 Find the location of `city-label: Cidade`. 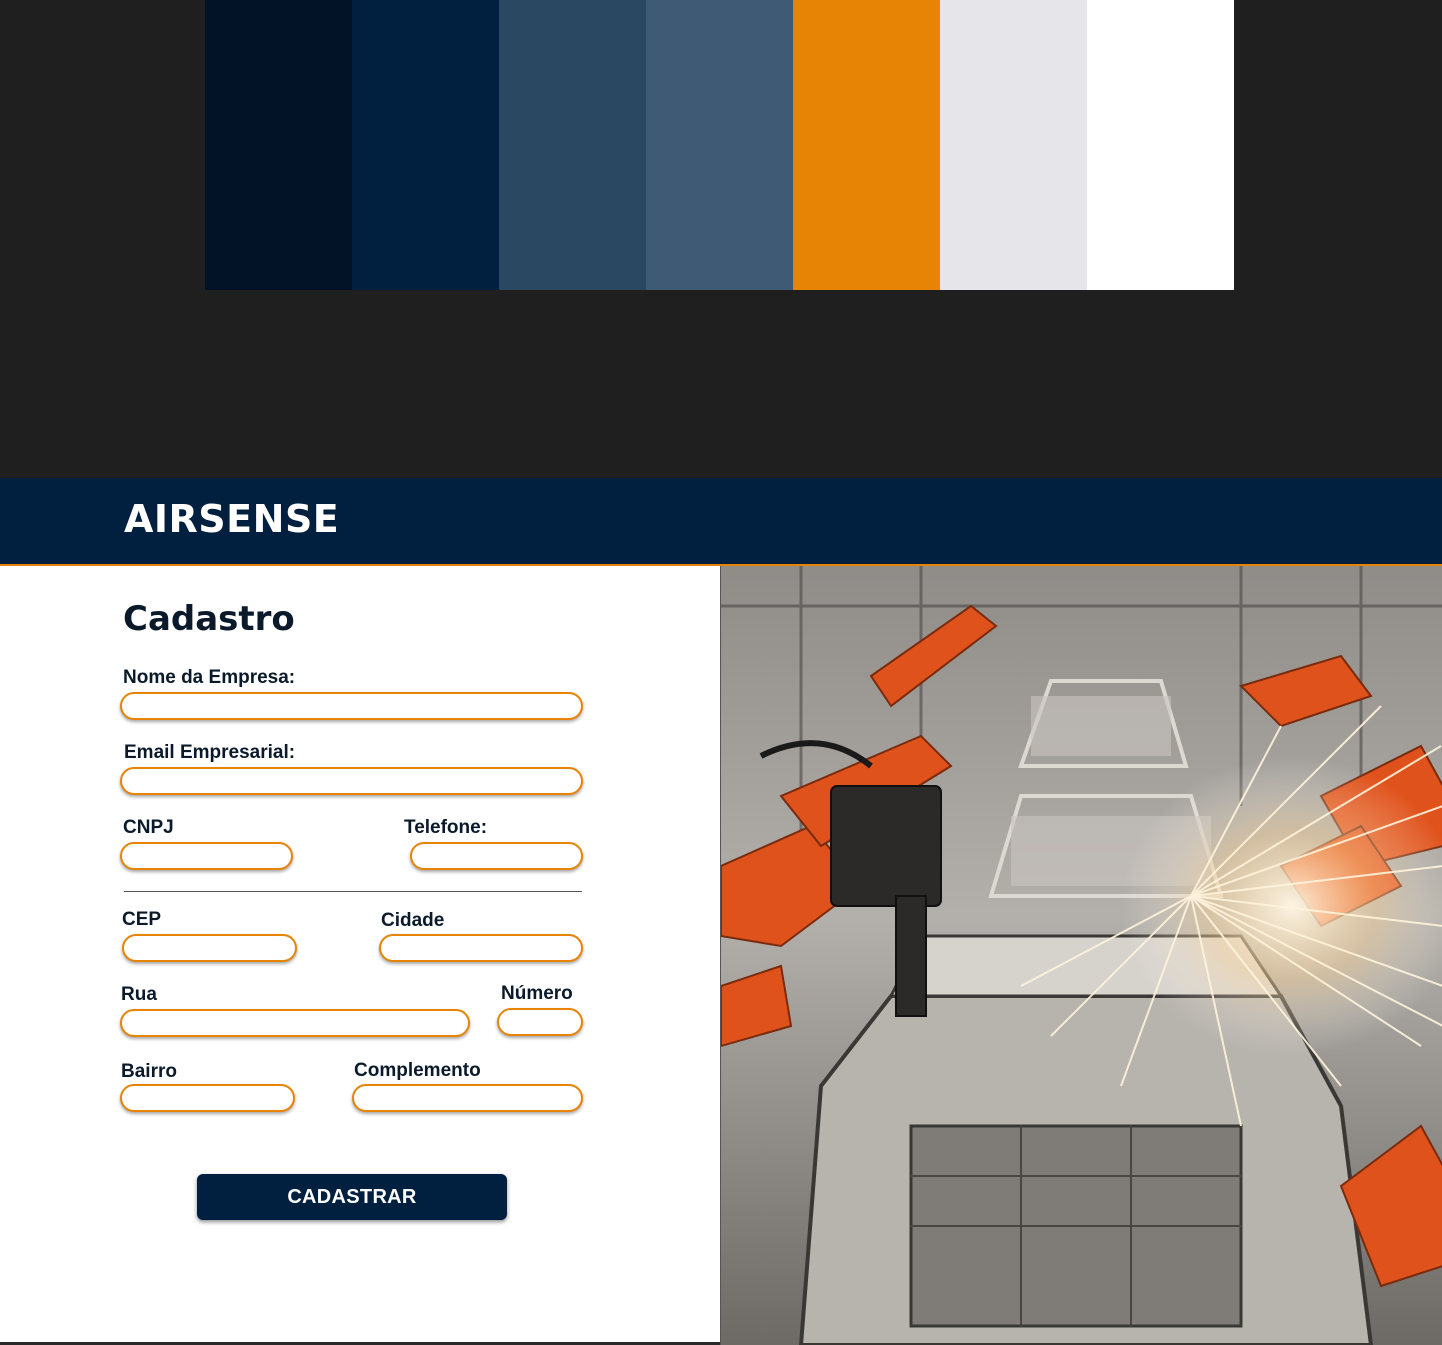

city-label: Cidade is located at coordinates (413, 920).